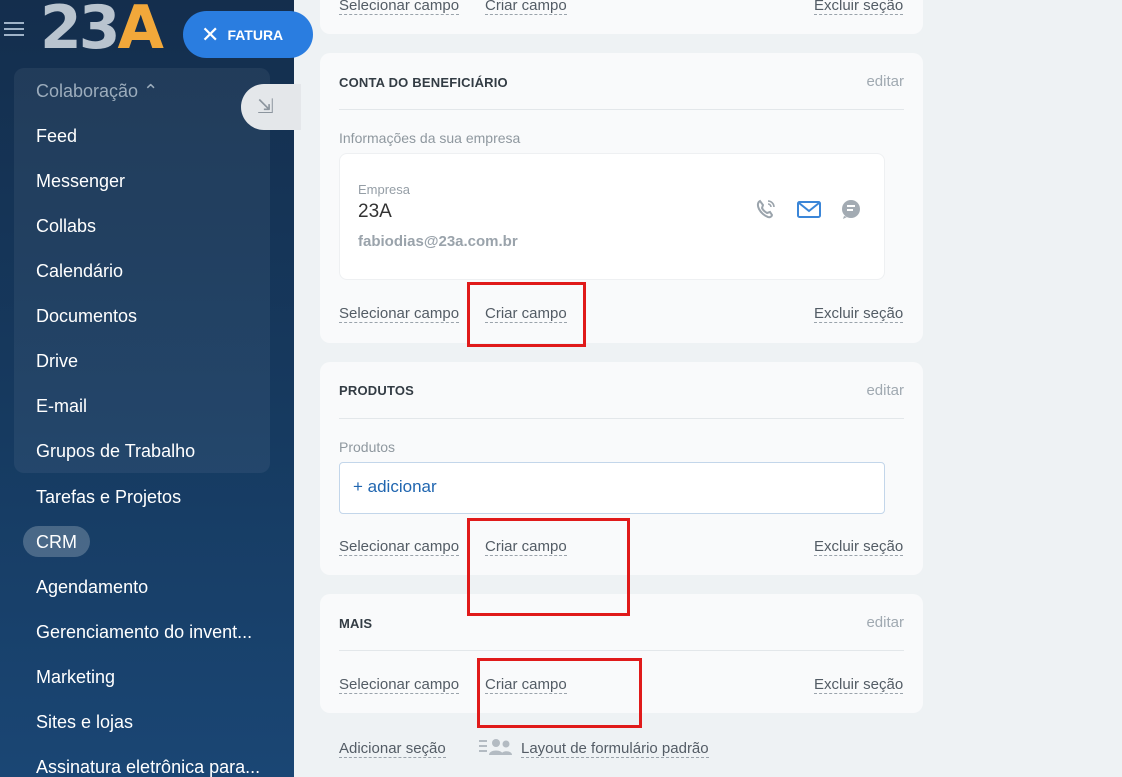 The image size is (1122, 777). Describe the element at coordinates (84, 722) in the screenshot. I see `sidebar-item-sites: Sites e lojas` at that location.